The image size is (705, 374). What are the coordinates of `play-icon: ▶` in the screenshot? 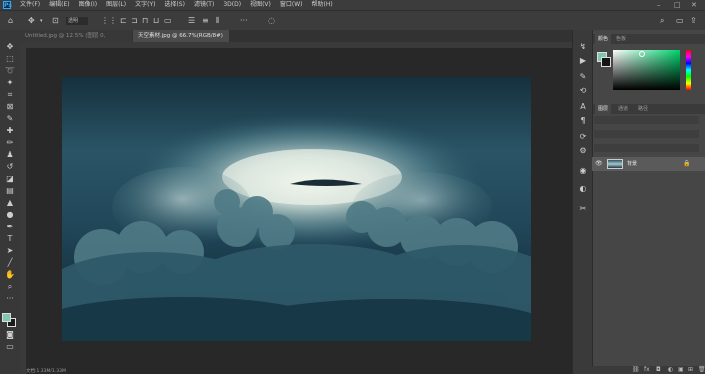 It's located at (583, 61).